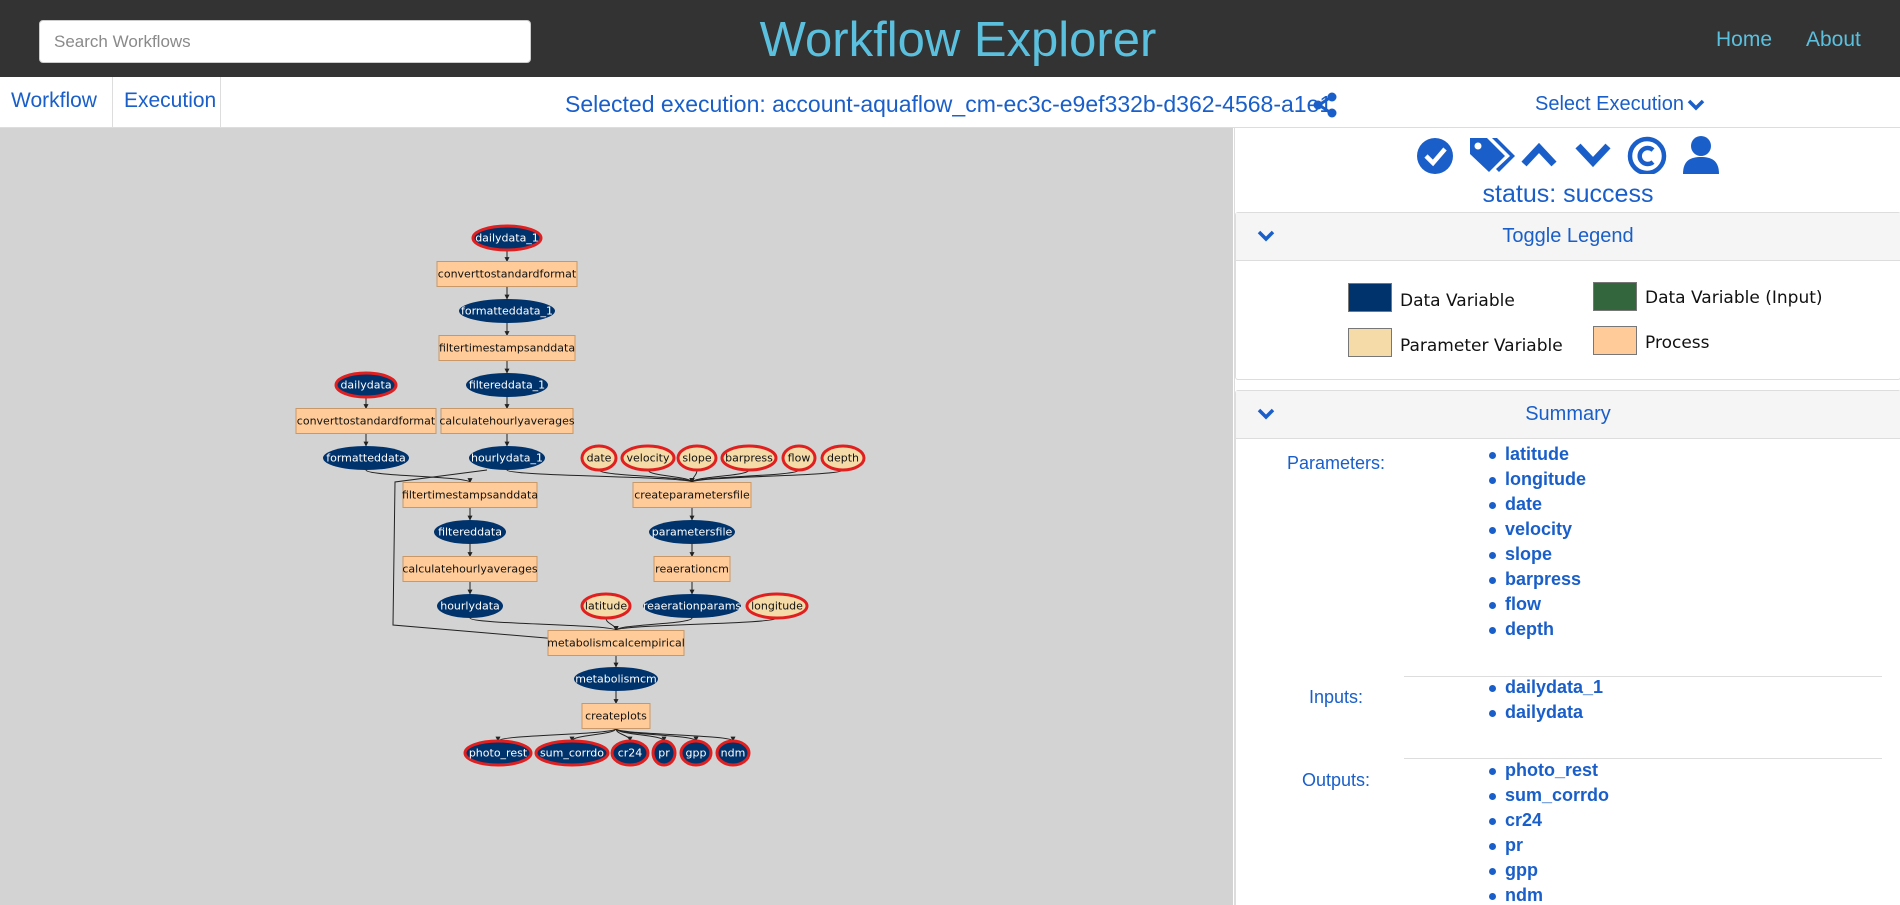  What do you see at coordinates (1537, 454) in the screenshot?
I see `parameter-item-latitude: latitude` at bounding box center [1537, 454].